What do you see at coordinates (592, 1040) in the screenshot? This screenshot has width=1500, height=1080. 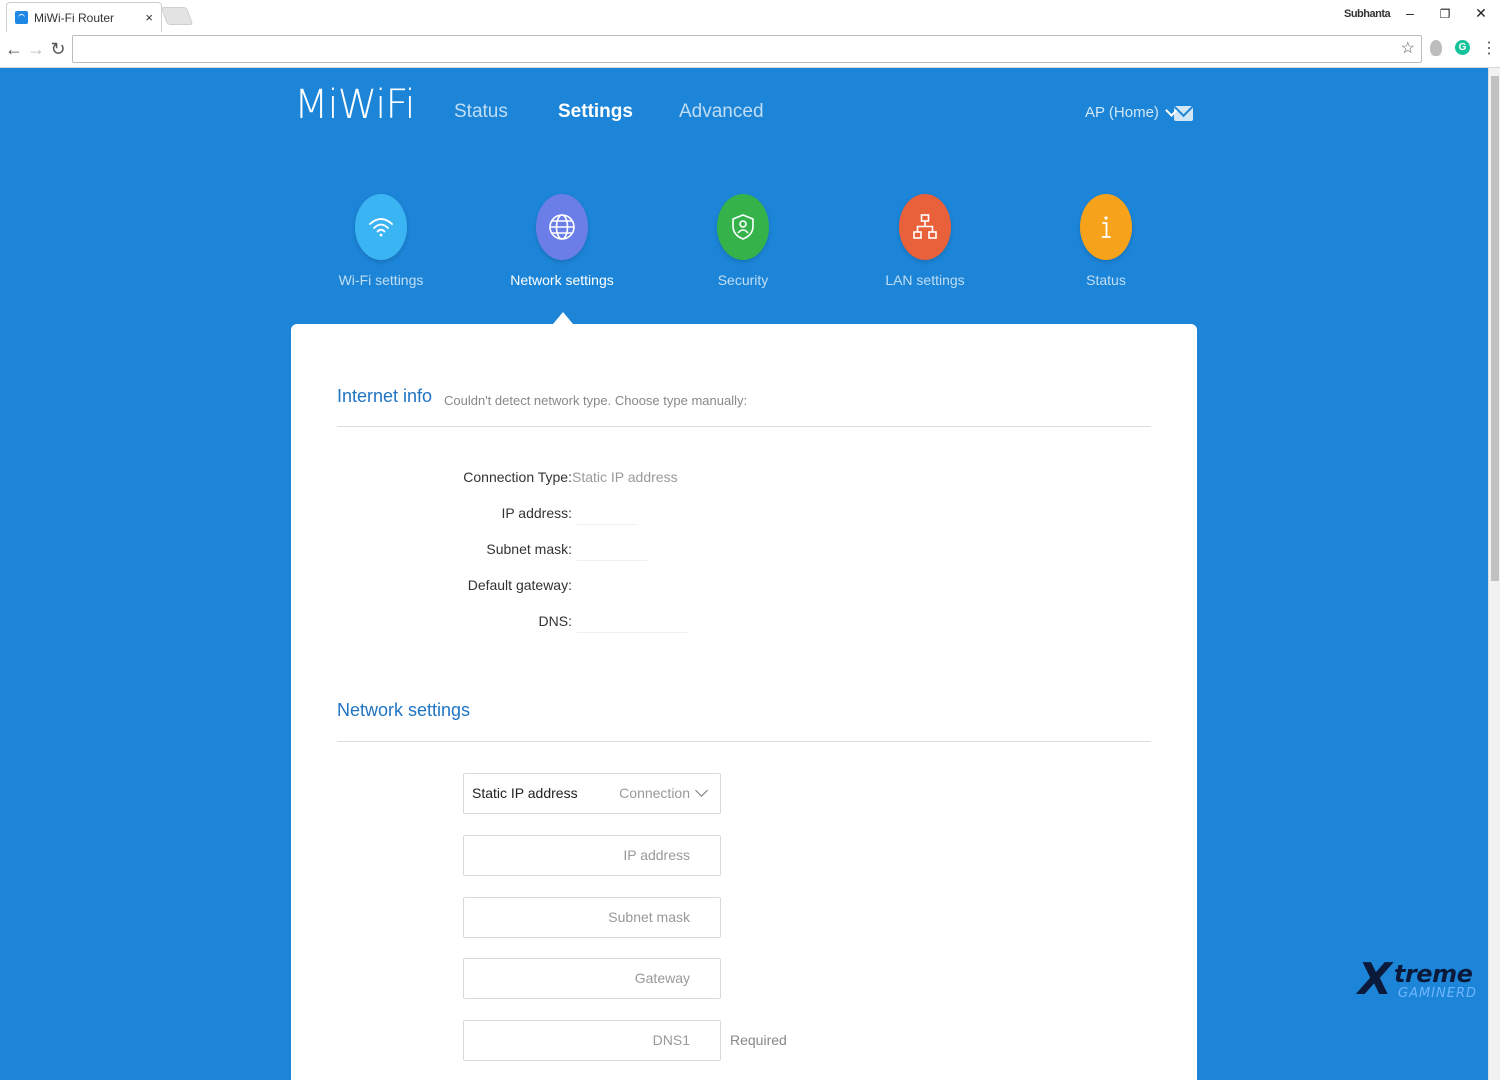 I see `dns1-input: DNS1` at bounding box center [592, 1040].